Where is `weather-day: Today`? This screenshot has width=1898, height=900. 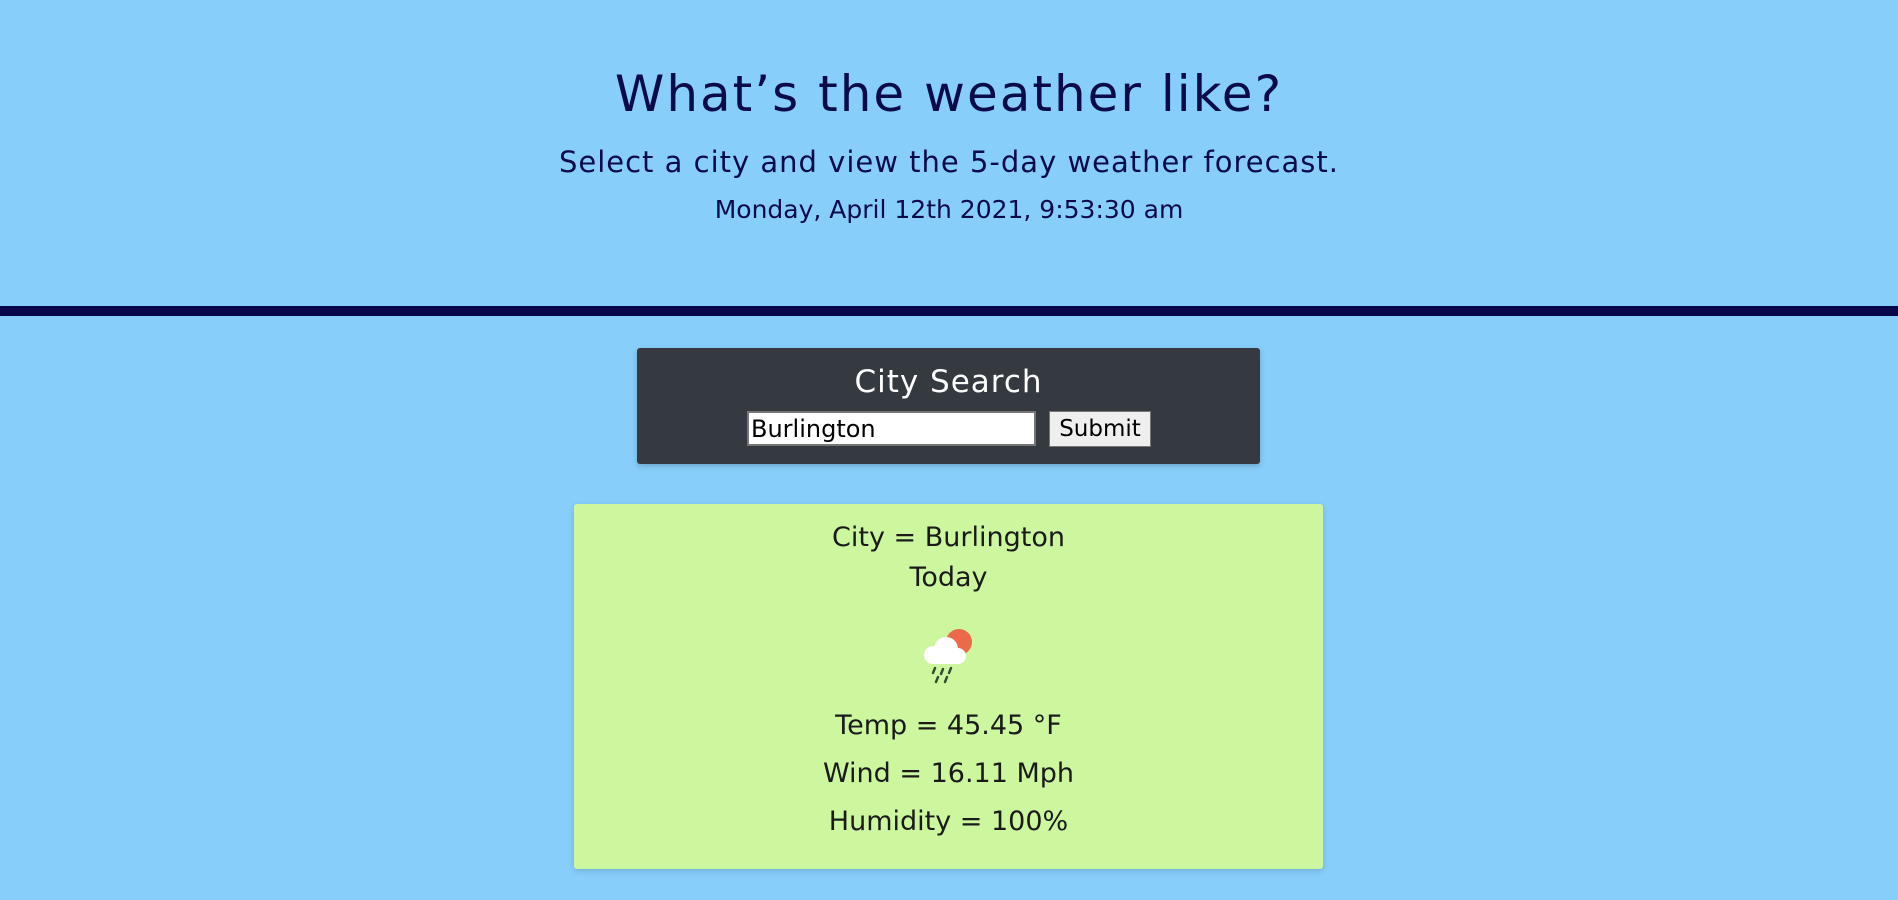
weather-day: Today is located at coordinates (948, 577).